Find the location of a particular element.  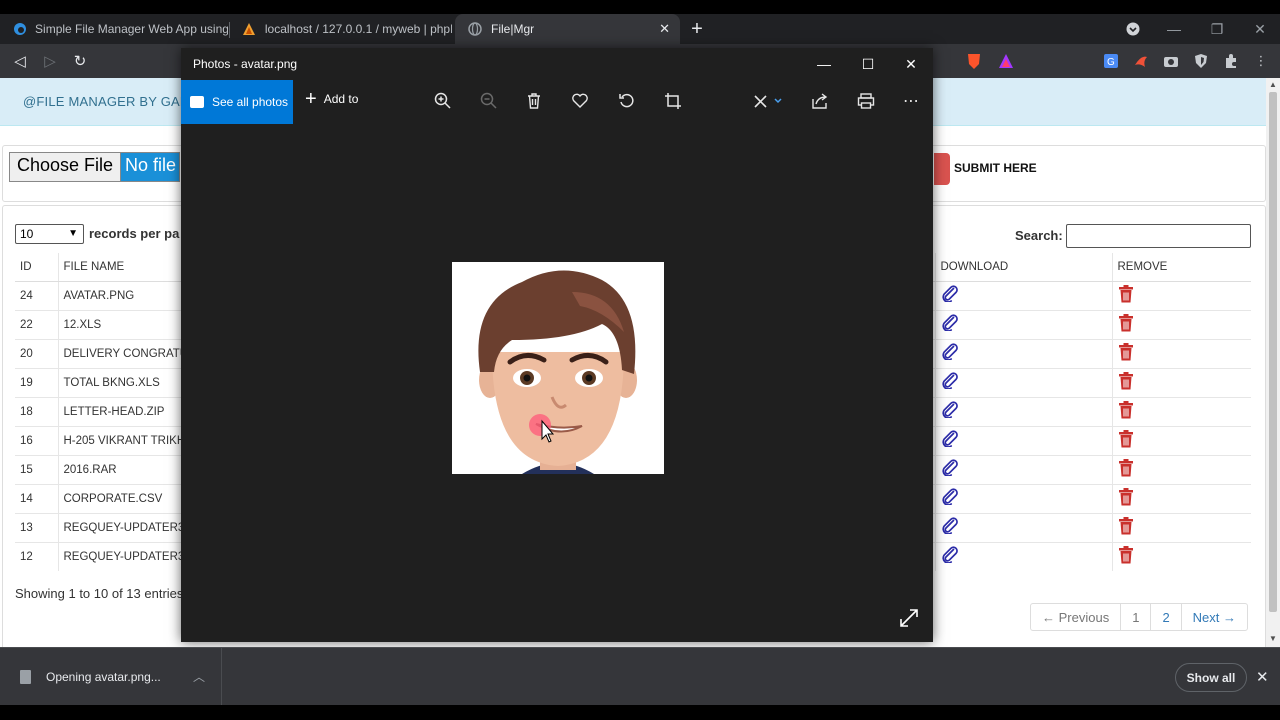

page-1-button: 1 is located at coordinates (1136, 617).